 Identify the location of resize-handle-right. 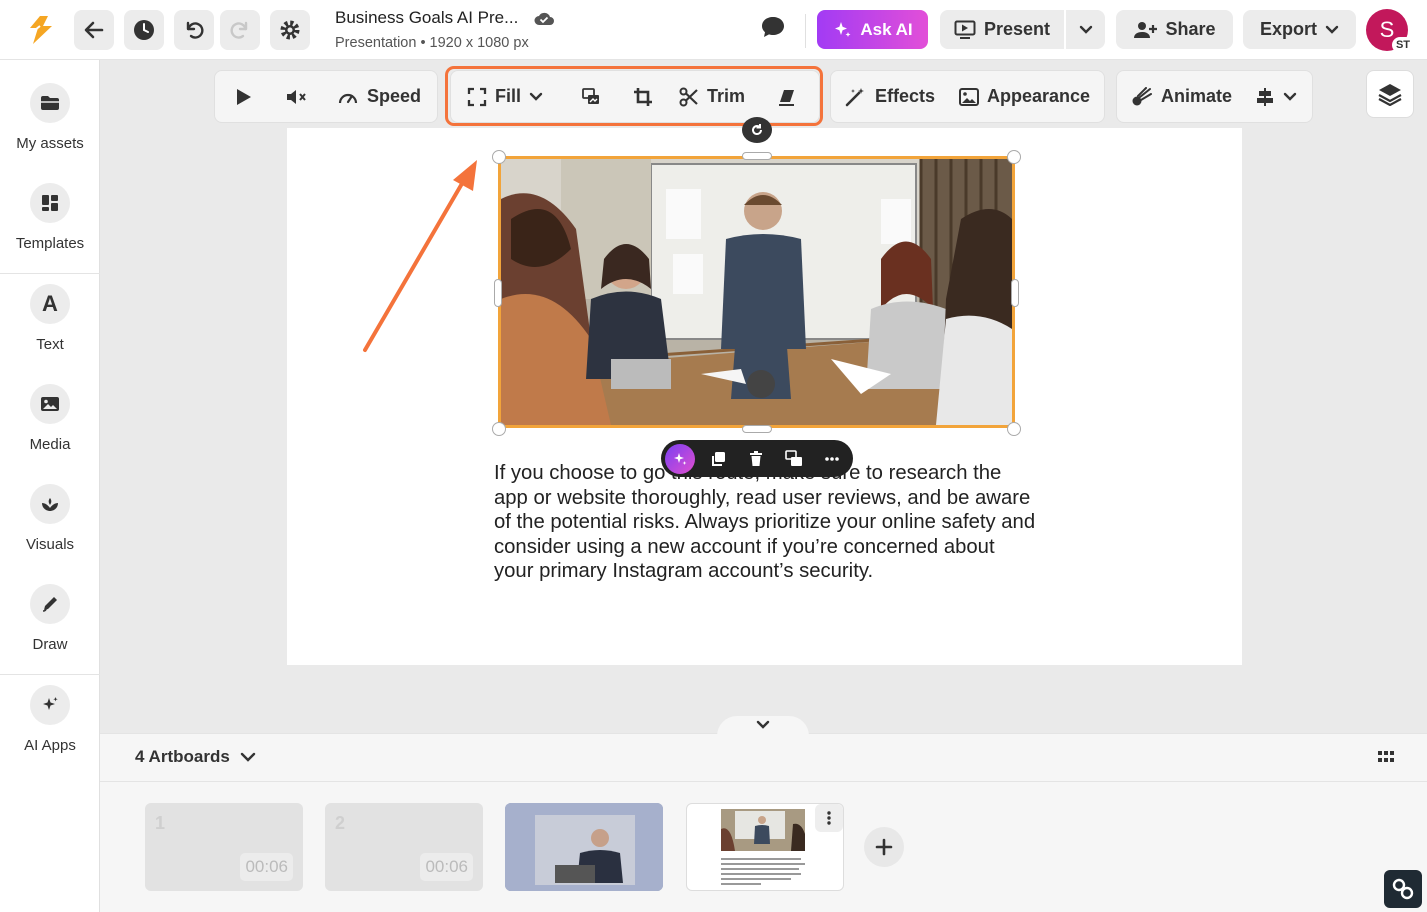
(1015, 293).